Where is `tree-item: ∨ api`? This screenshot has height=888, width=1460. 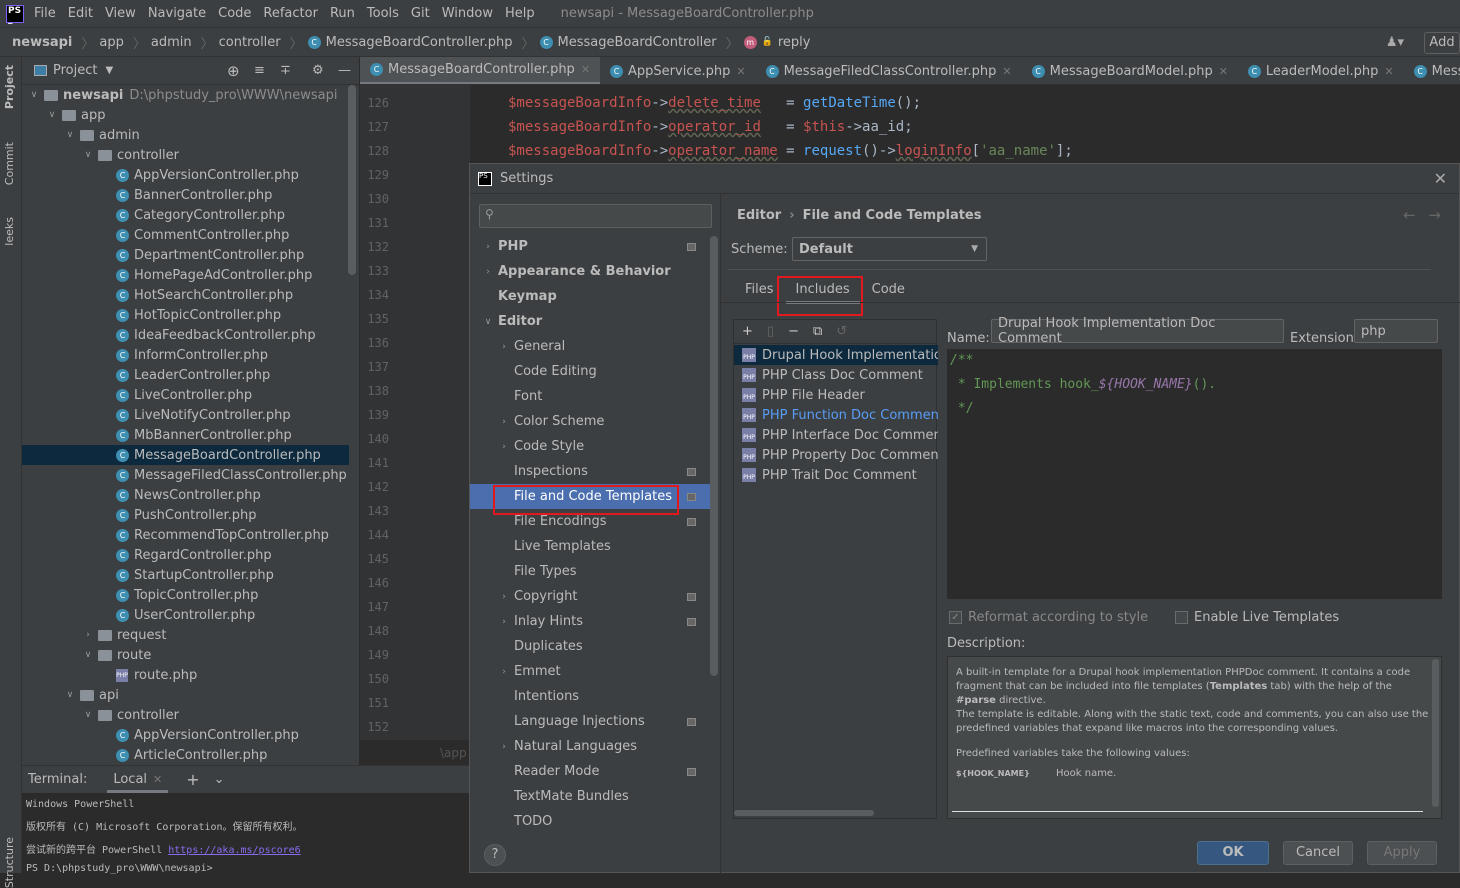
tree-item: ∨ api is located at coordinates (185, 695).